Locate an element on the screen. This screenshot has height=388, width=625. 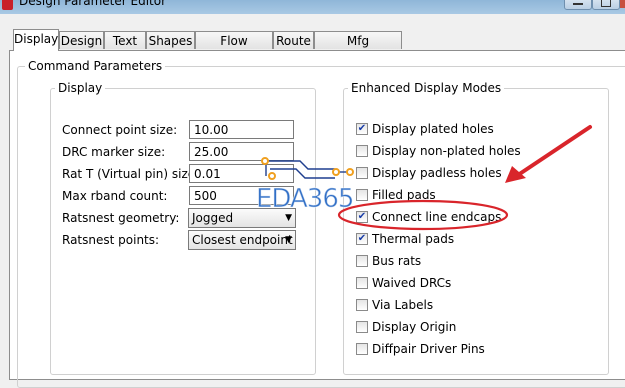
close-button is located at coordinates (622, 4).